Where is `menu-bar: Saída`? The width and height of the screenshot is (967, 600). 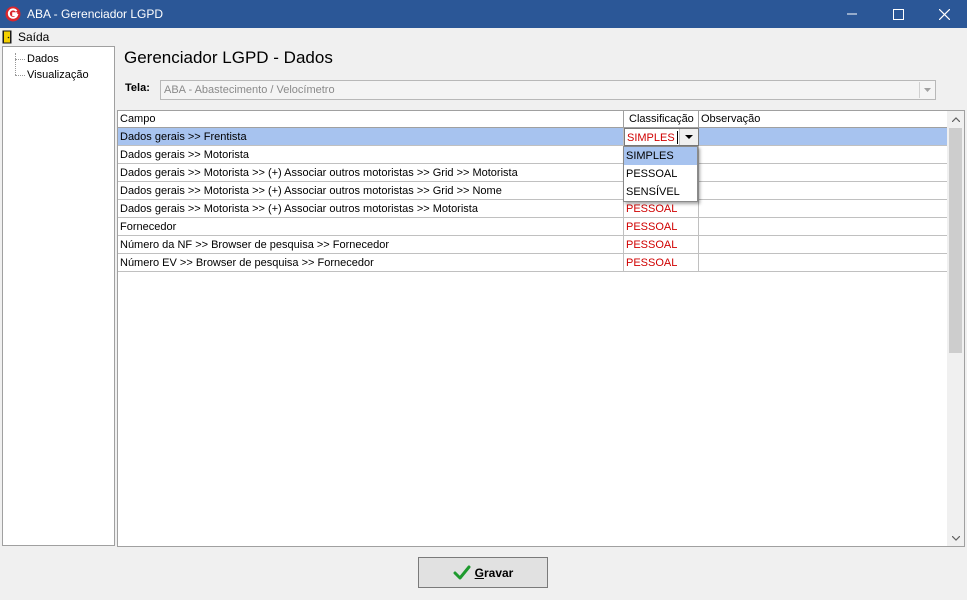
menu-bar: Saída is located at coordinates (483, 37).